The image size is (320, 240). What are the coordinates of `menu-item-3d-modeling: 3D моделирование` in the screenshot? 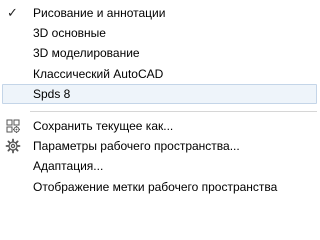 It's located at (159, 53).